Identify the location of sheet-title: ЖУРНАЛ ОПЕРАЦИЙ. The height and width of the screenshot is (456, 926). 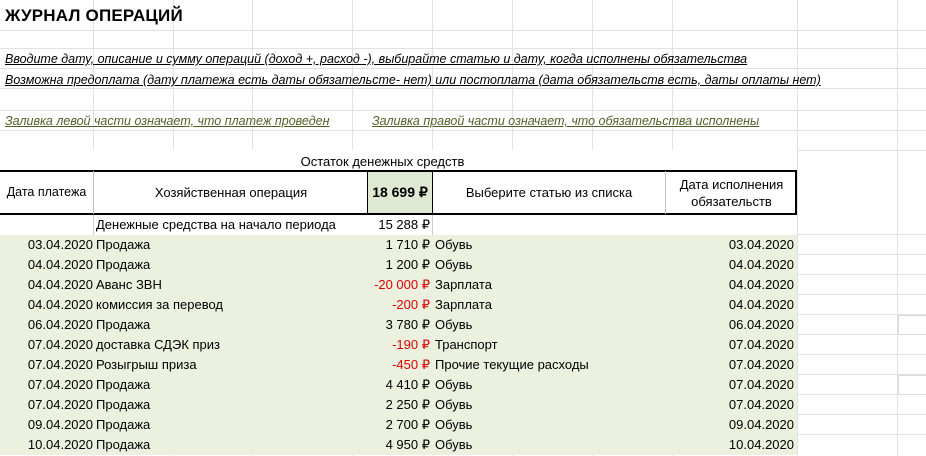
(94, 16).